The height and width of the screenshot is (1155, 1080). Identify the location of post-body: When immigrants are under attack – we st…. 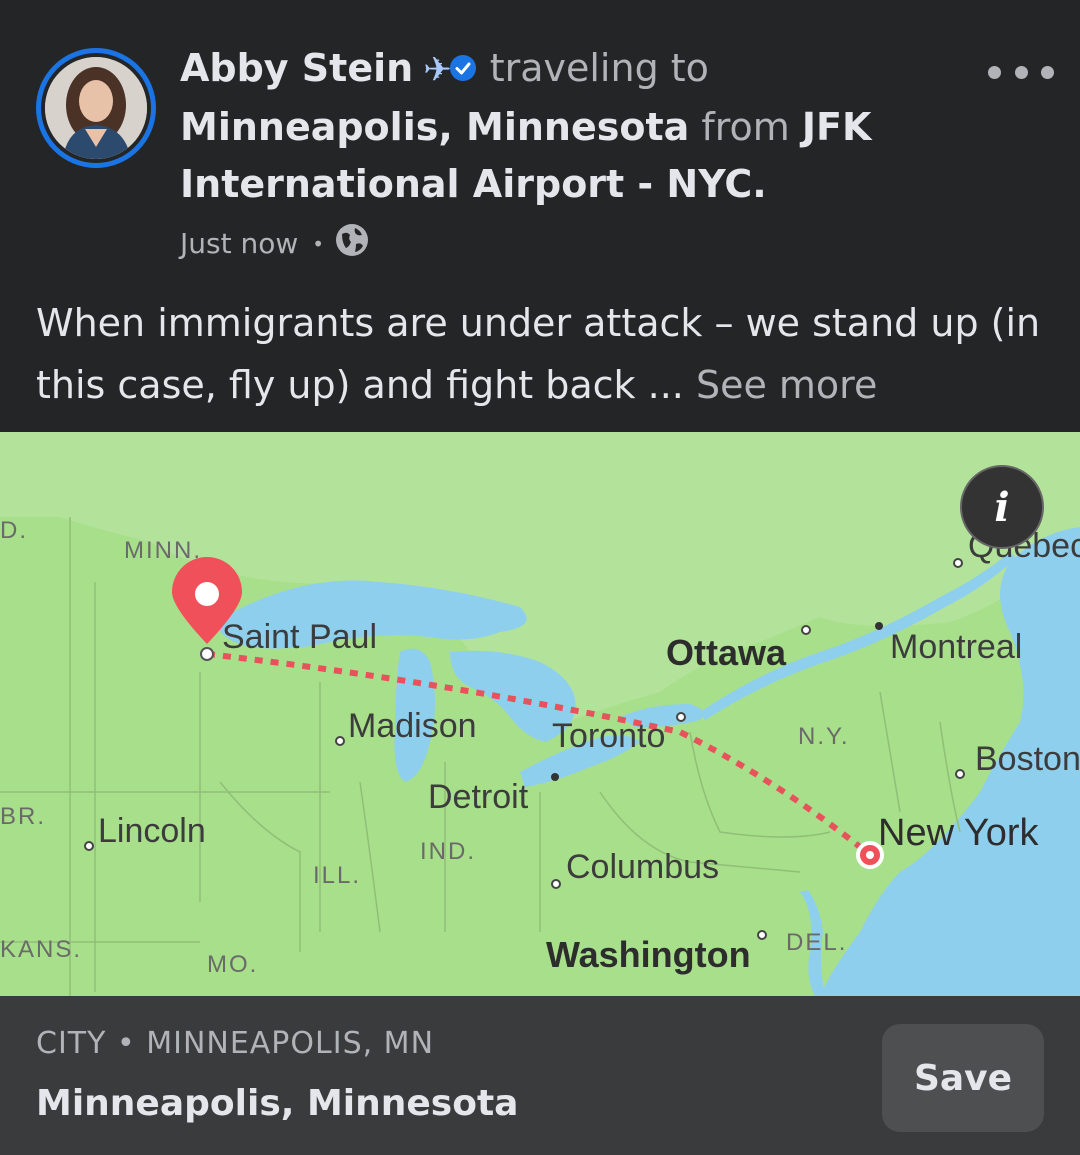
(541, 354).